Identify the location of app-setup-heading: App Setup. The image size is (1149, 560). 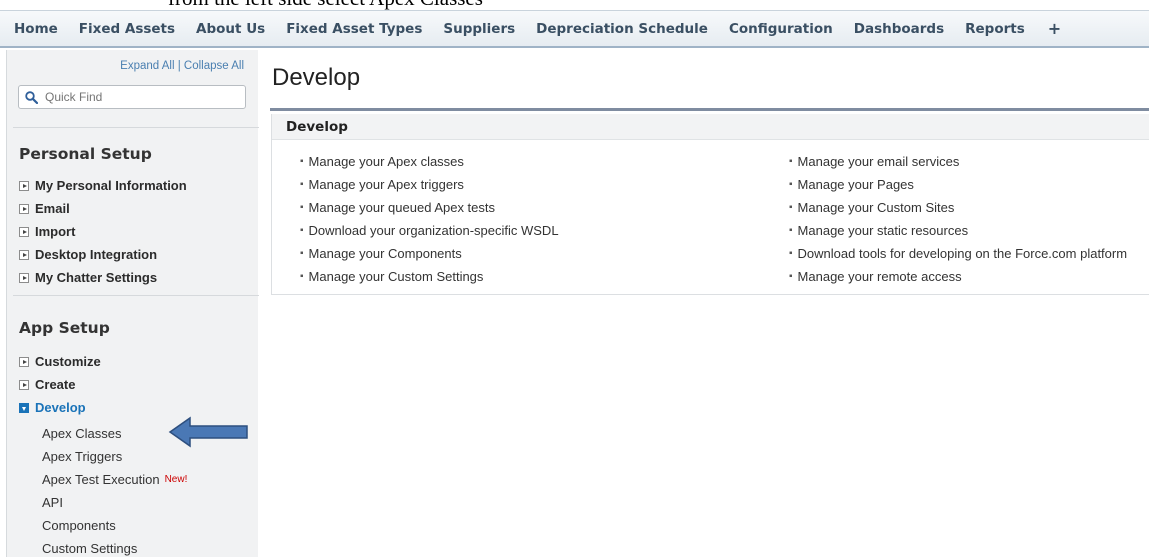
(64, 328).